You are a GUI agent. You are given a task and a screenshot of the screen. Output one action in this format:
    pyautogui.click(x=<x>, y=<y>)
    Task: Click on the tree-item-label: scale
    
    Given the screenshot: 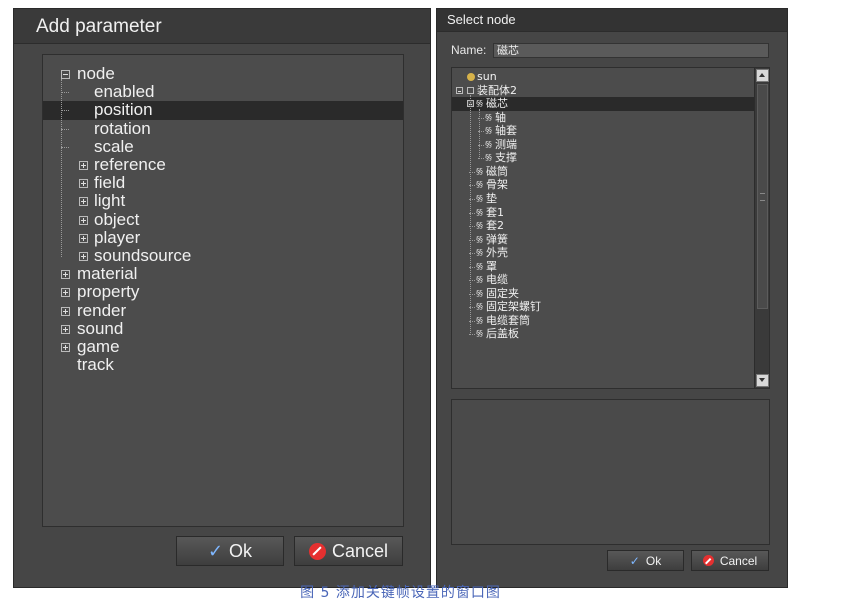 What is the action you would take?
    pyautogui.click(x=114, y=146)
    